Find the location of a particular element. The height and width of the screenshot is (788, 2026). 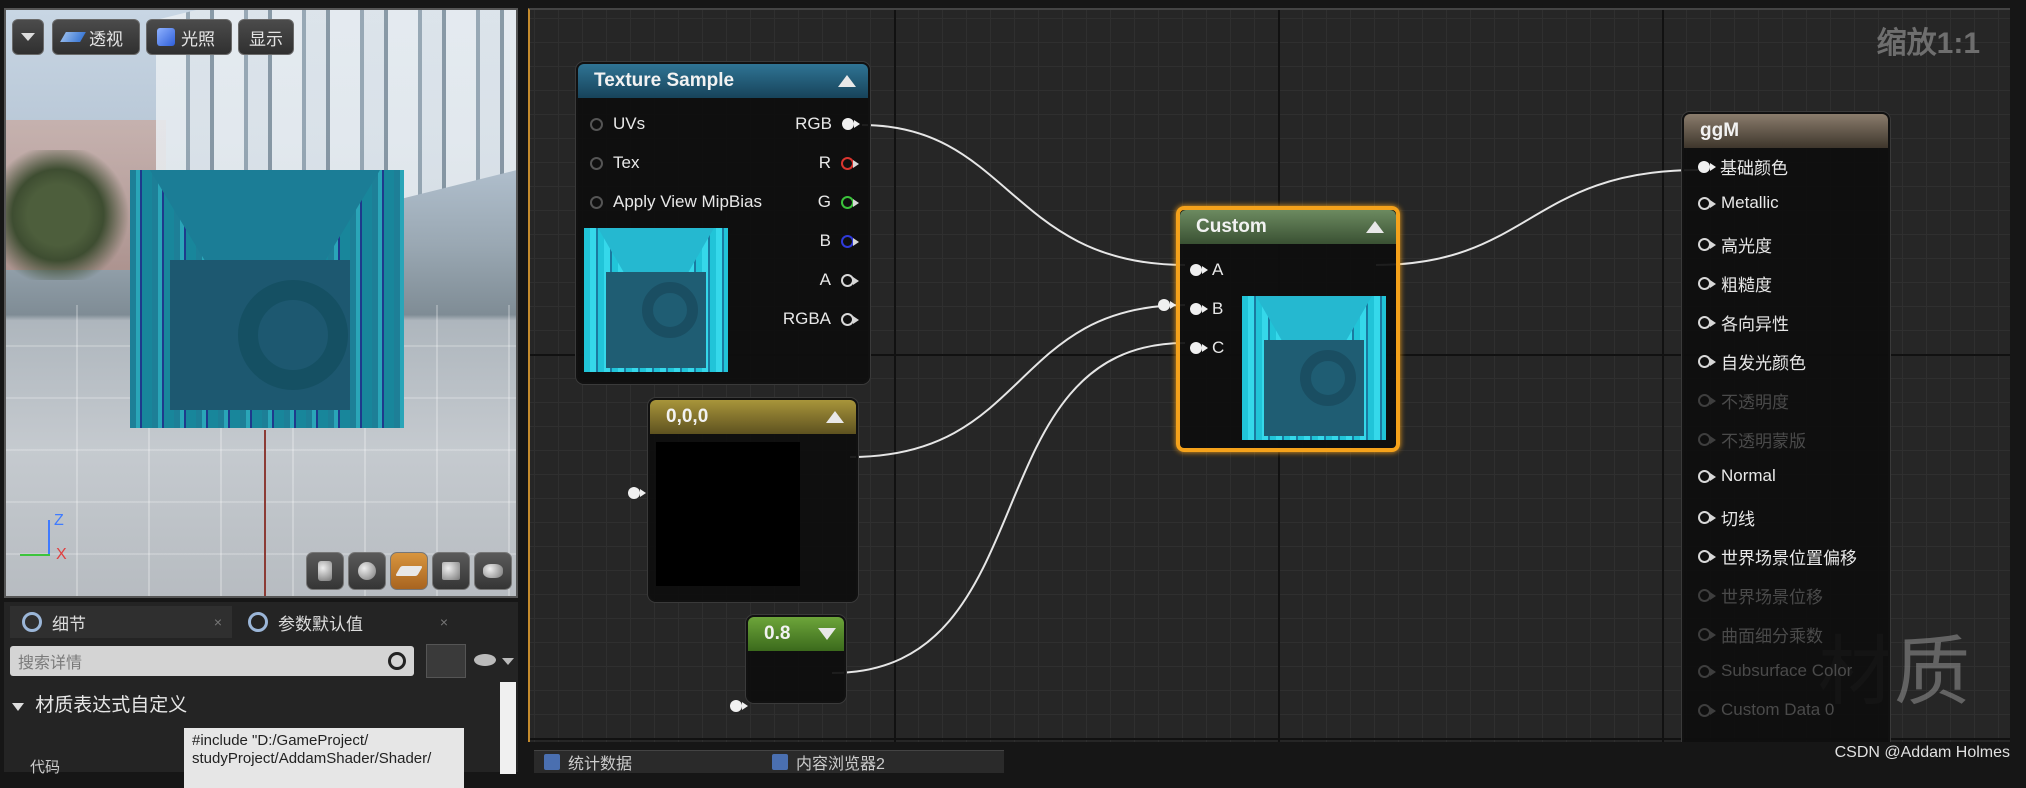

grid-view-icon is located at coordinates (446, 661).